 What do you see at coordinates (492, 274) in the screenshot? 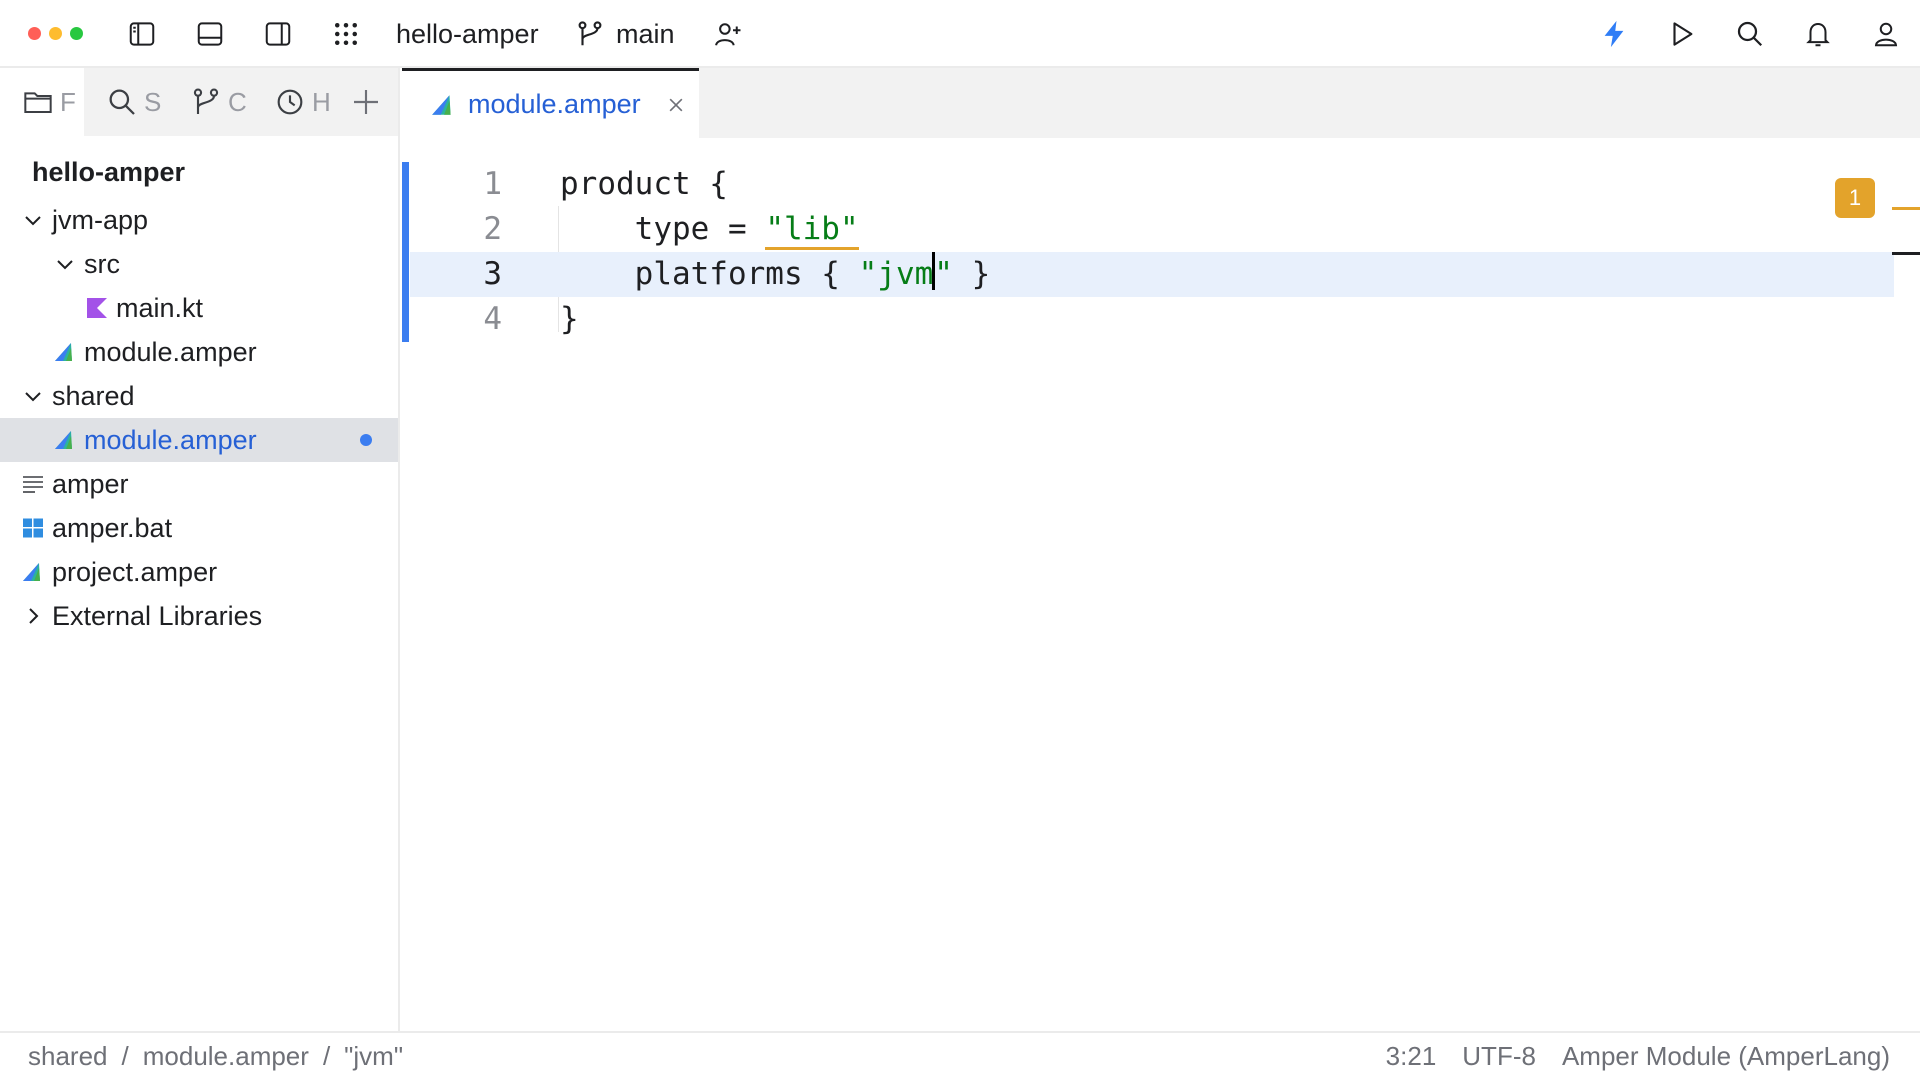
I see `line-number: 3` at bounding box center [492, 274].